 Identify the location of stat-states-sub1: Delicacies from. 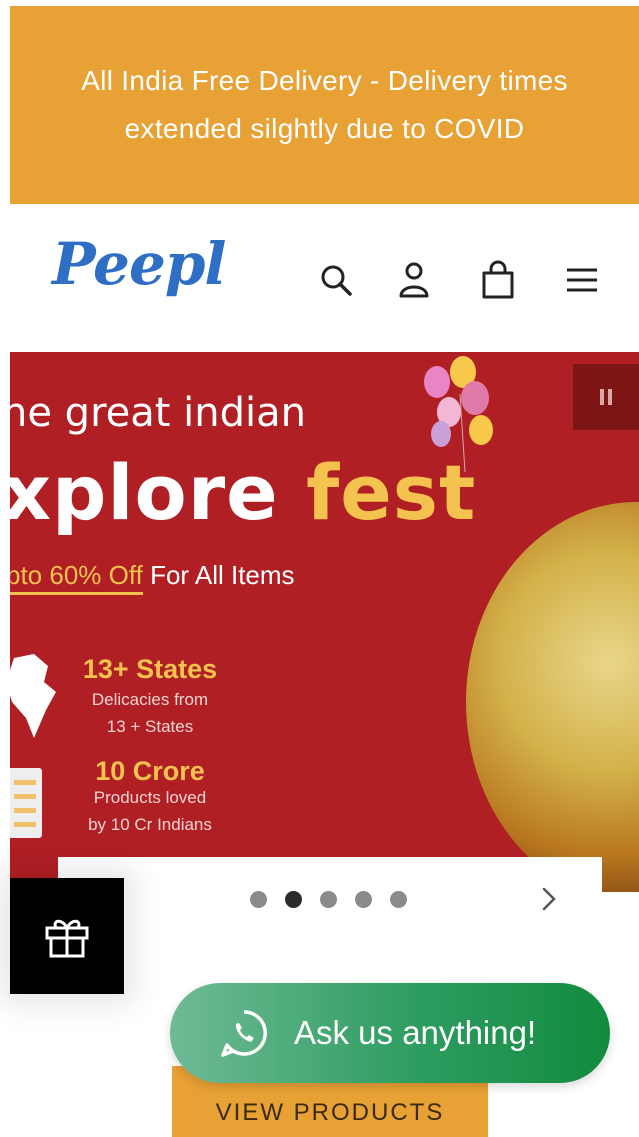
(150, 699).